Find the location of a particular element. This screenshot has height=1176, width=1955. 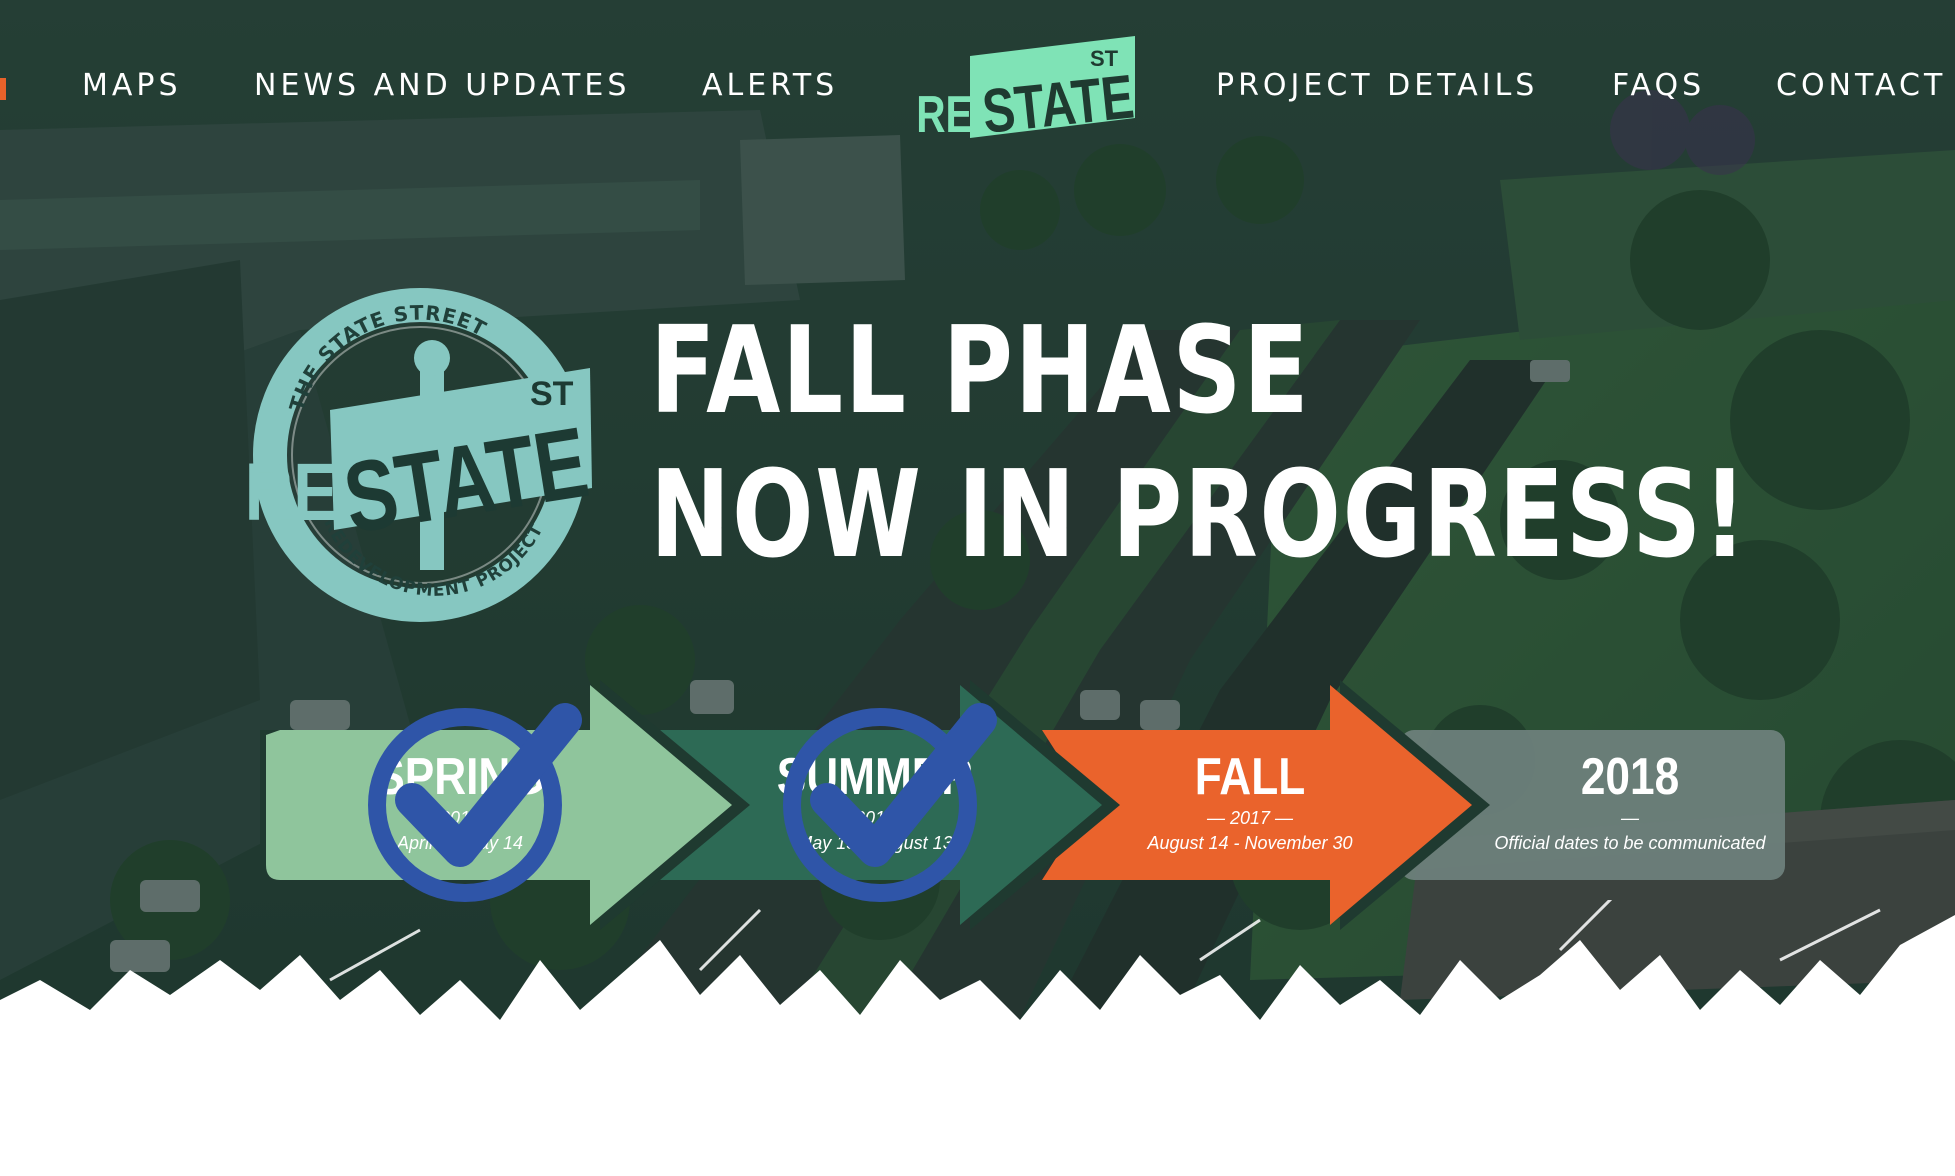

phase-fall-dates: August 14 - November 30 is located at coordinates (1250, 843).